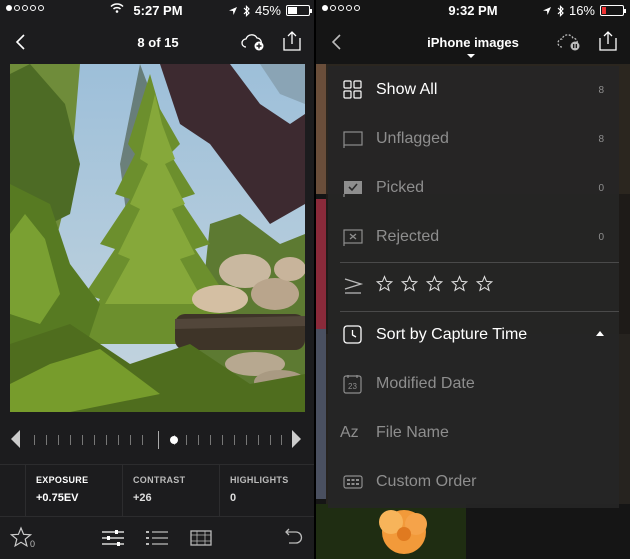  What do you see at coordinates (21, 537) in the screenshot?
I see `star-rating-icon` at bounding box center [21, 537].